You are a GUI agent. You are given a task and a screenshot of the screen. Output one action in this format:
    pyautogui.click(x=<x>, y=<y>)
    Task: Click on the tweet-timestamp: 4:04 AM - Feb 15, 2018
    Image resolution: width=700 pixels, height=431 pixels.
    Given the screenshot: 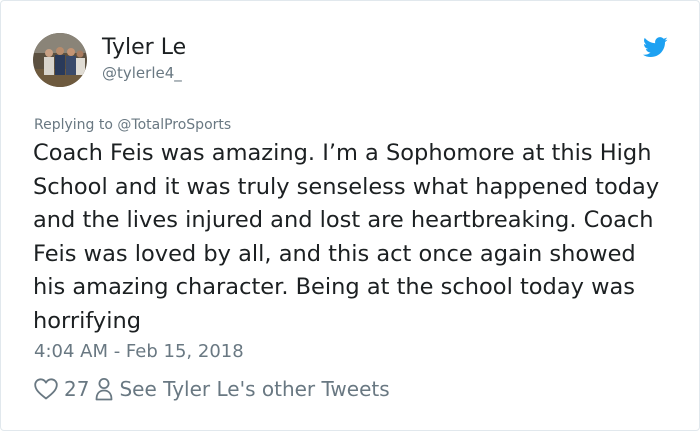 What is the action you would take?
    pyautogui.click(x=139, y=352)
    